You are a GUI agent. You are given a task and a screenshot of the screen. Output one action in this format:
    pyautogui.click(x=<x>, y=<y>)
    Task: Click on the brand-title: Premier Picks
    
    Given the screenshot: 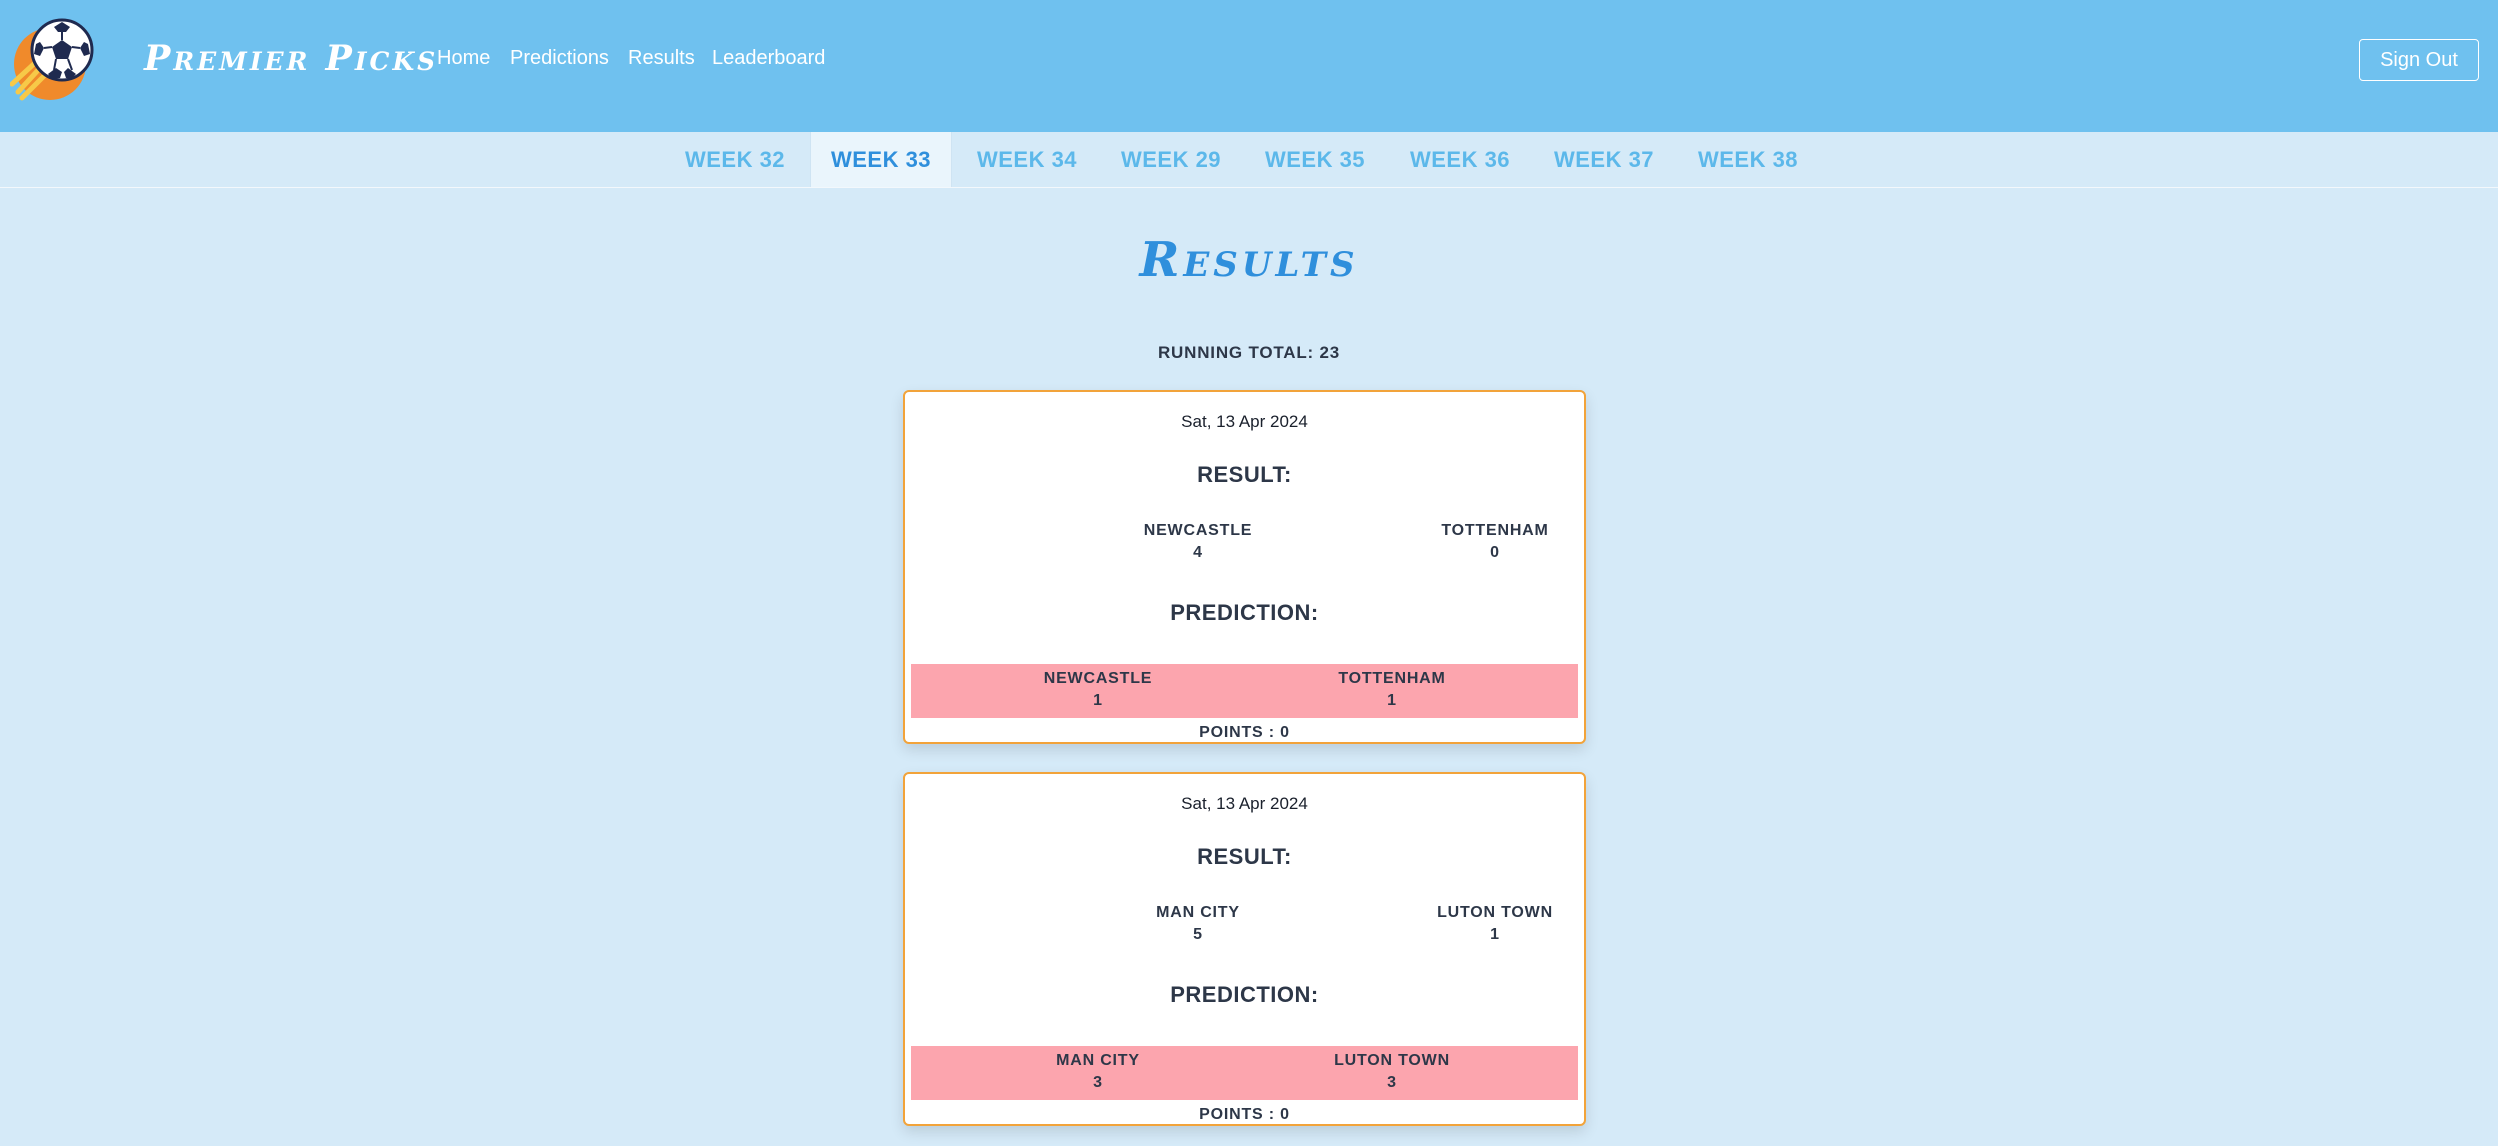 What is the action you would take?
    pyautogui.click(x=291, y=58)
    